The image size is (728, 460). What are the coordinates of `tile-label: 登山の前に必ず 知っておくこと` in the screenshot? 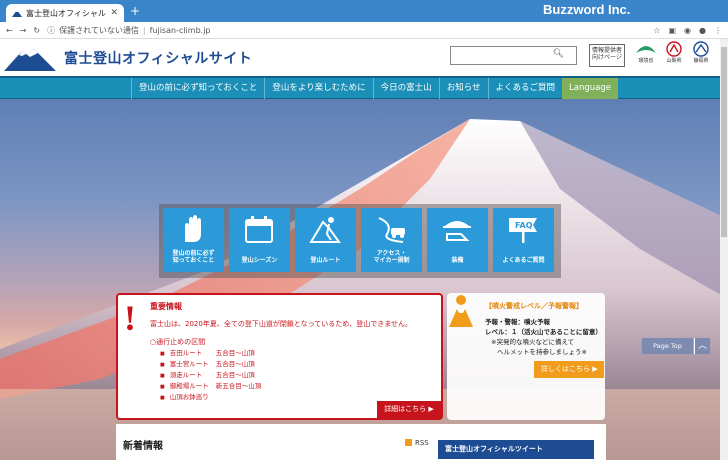 It's located at (193, 257).